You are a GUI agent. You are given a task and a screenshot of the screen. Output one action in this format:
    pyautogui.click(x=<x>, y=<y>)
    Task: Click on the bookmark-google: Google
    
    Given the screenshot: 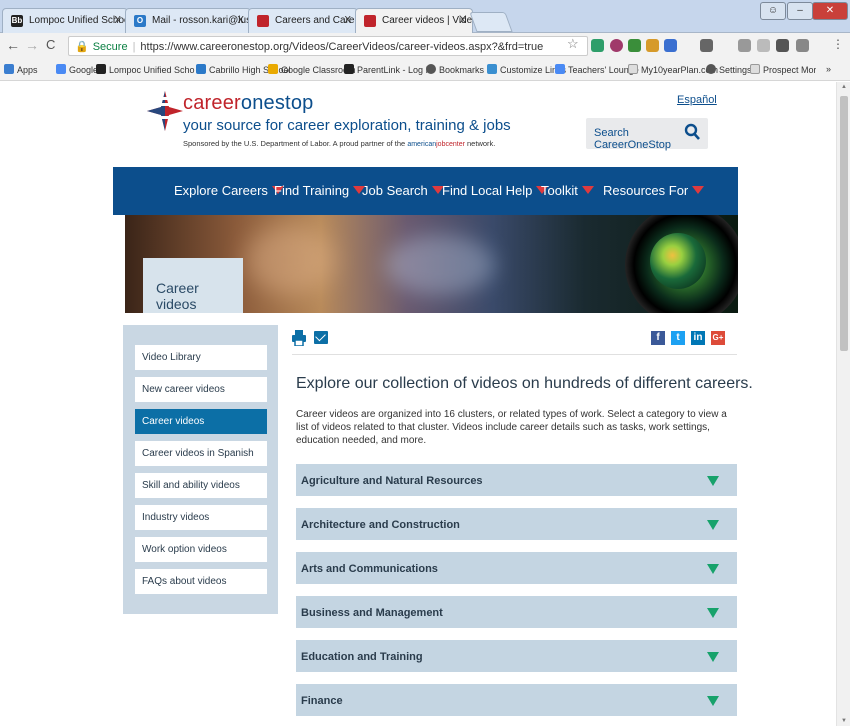 What is the action you would take?
    pyautogui.click(x=77, y=69)
    